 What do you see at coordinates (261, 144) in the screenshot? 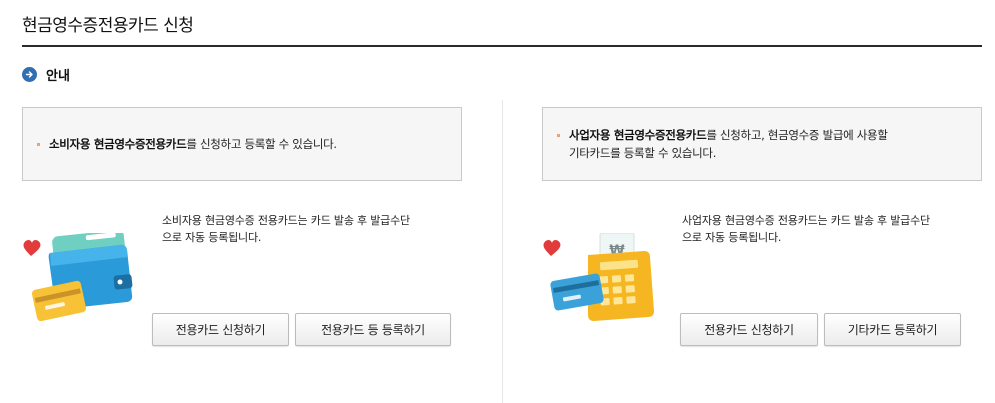
I see `consumer-info-text: 를 신청하고 등록할 수 있습니다.` at bounding box center [261, 144].